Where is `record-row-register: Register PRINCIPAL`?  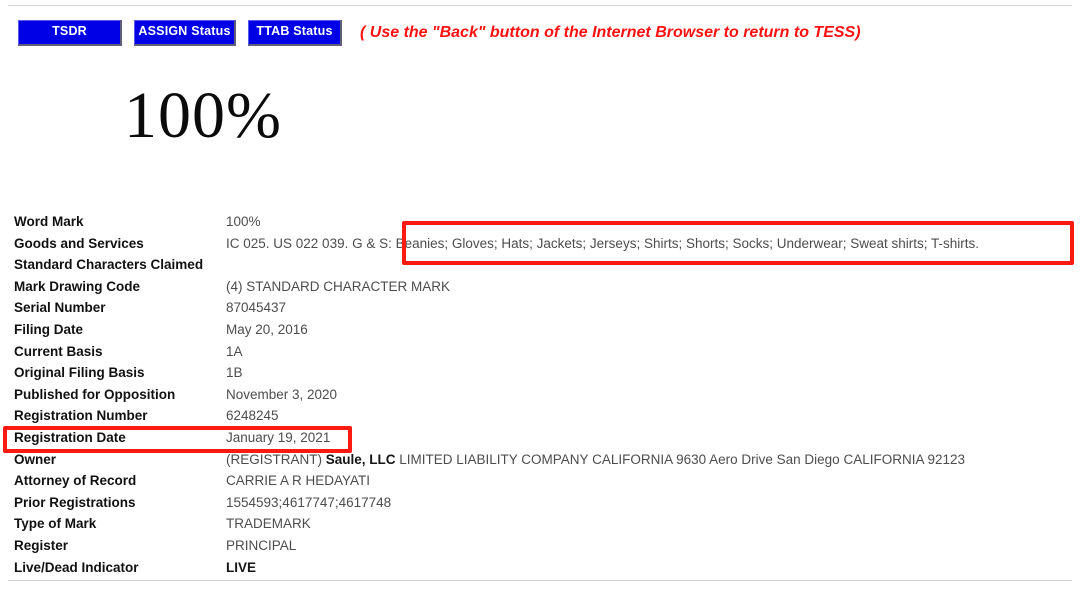
record-row-register: Register PRINCIPAL is located at coordinates (542, 549).